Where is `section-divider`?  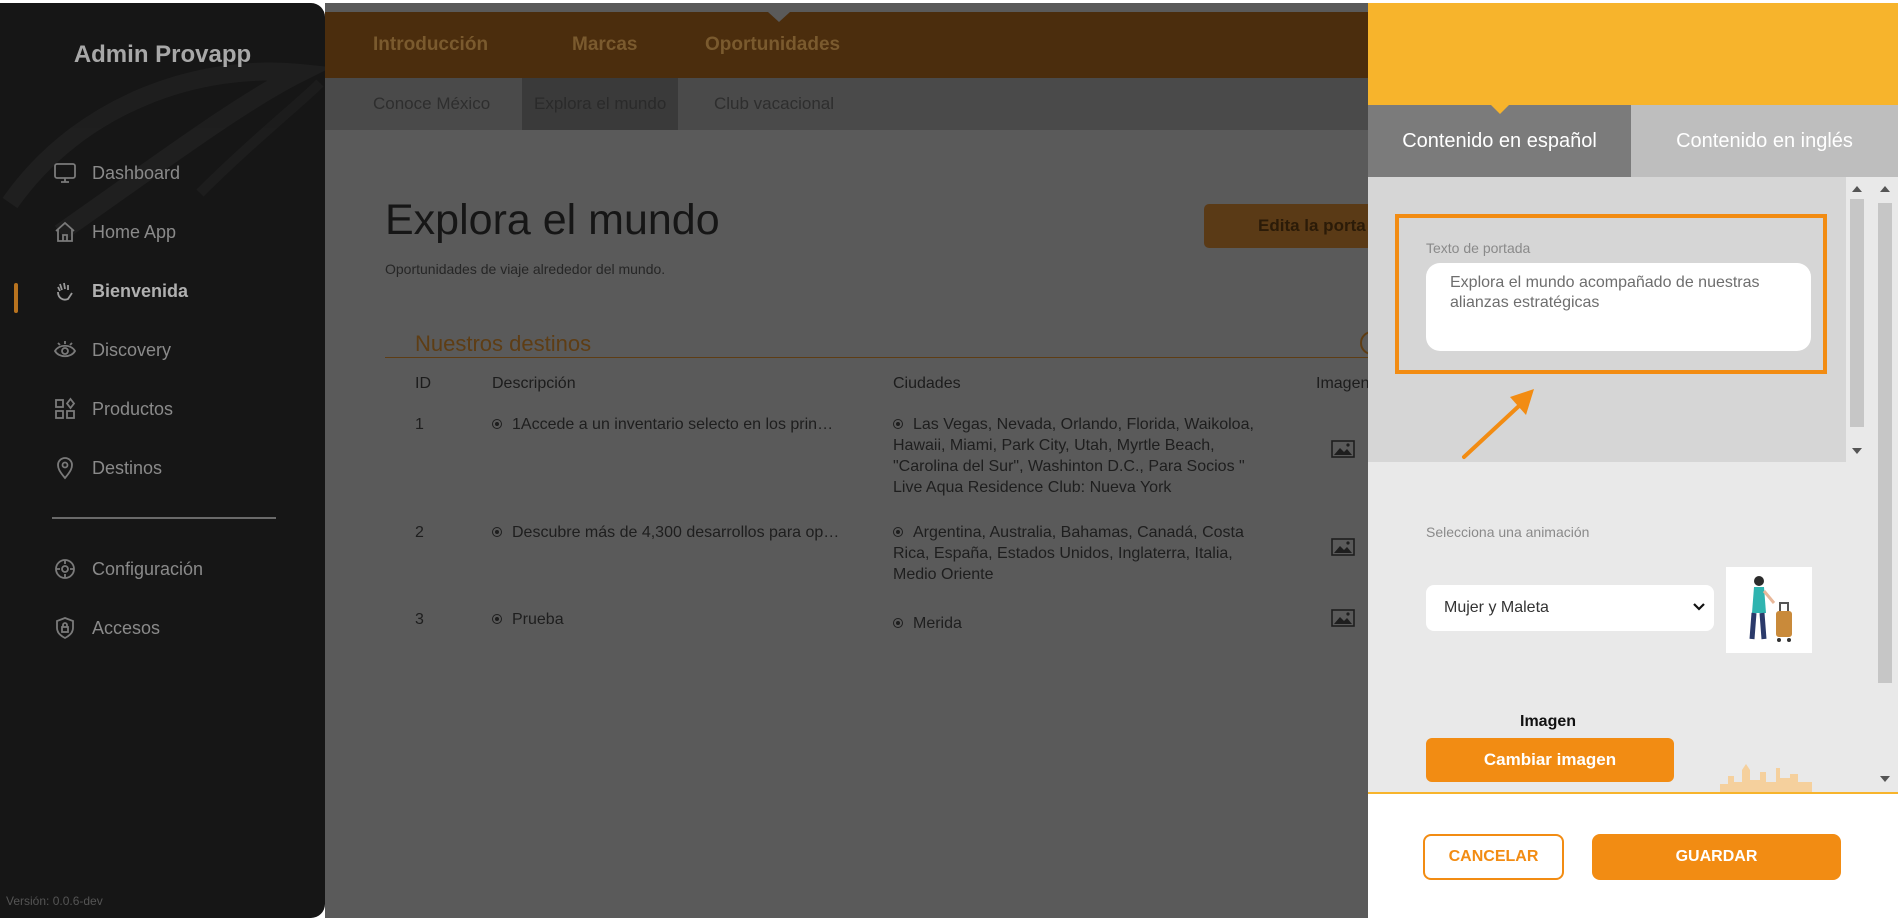 section-divider is located at coordinates (876, 357).